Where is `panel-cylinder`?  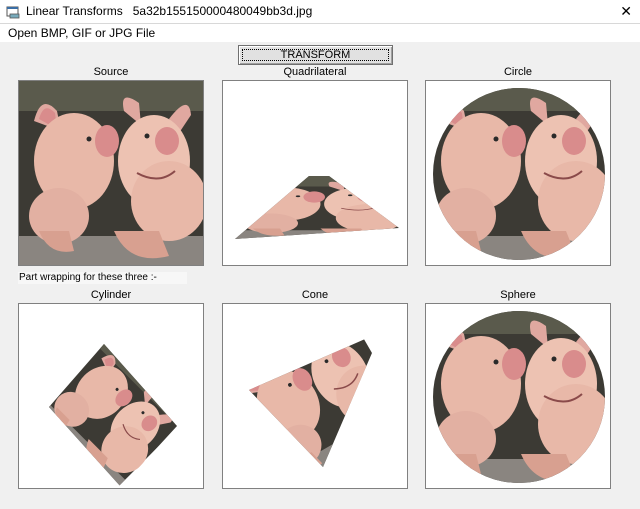 panel-cylinder is located at coordinates (111, 396).